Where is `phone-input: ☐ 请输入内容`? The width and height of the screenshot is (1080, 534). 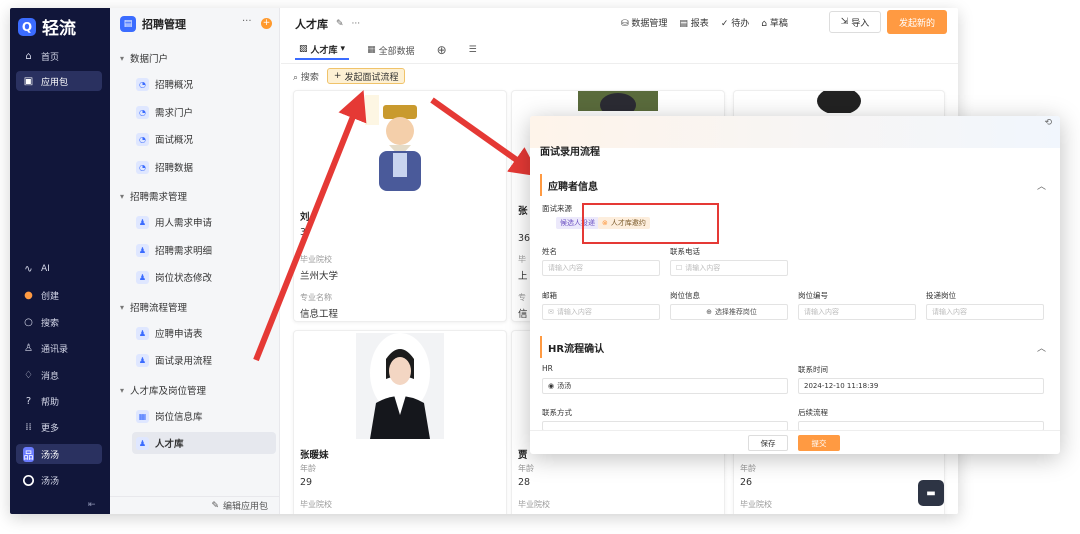 phone-input: ☐ 请输入内容 is located at coordinates (729, 268).